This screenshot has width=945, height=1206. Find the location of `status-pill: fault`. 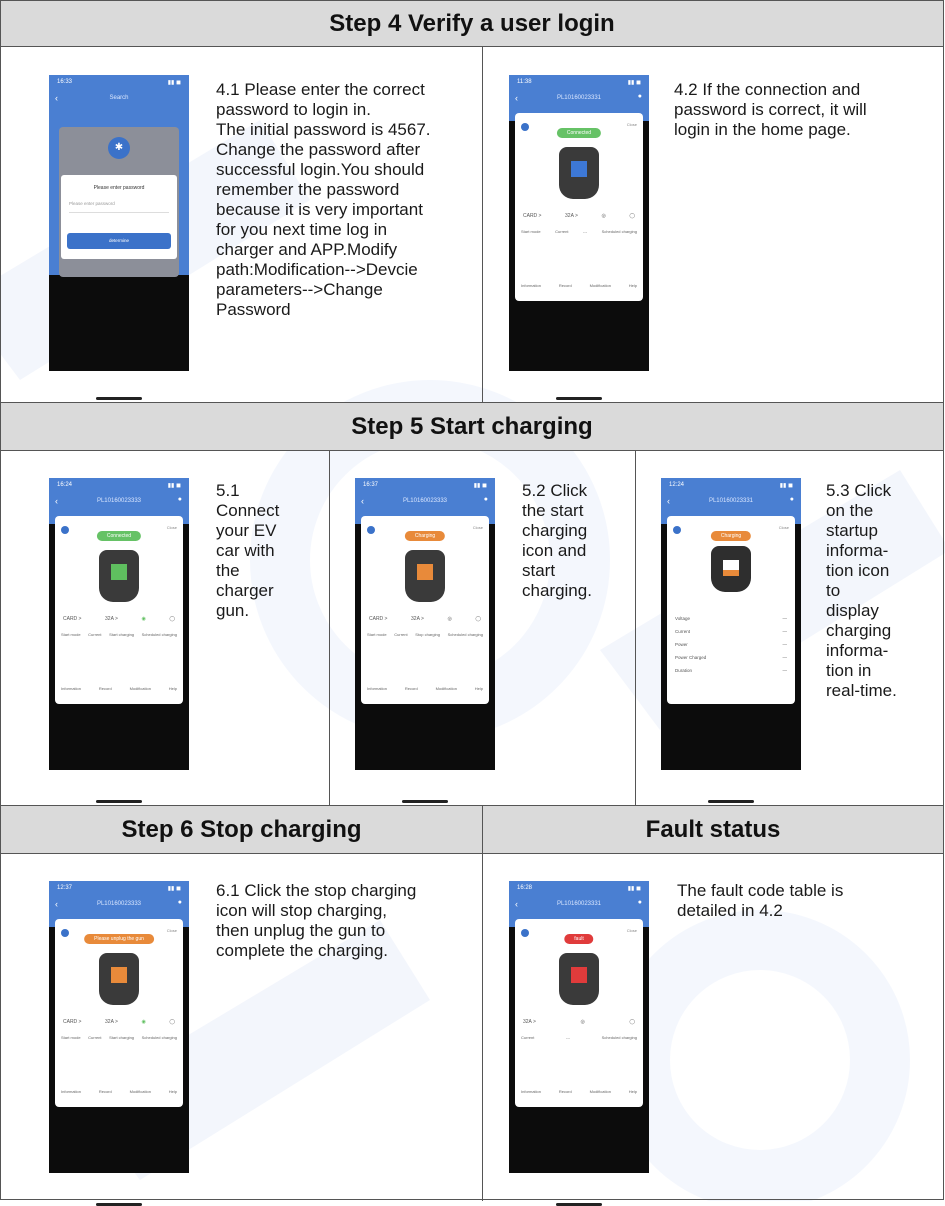

status-pill: fault is located at coordinates (579, 939).